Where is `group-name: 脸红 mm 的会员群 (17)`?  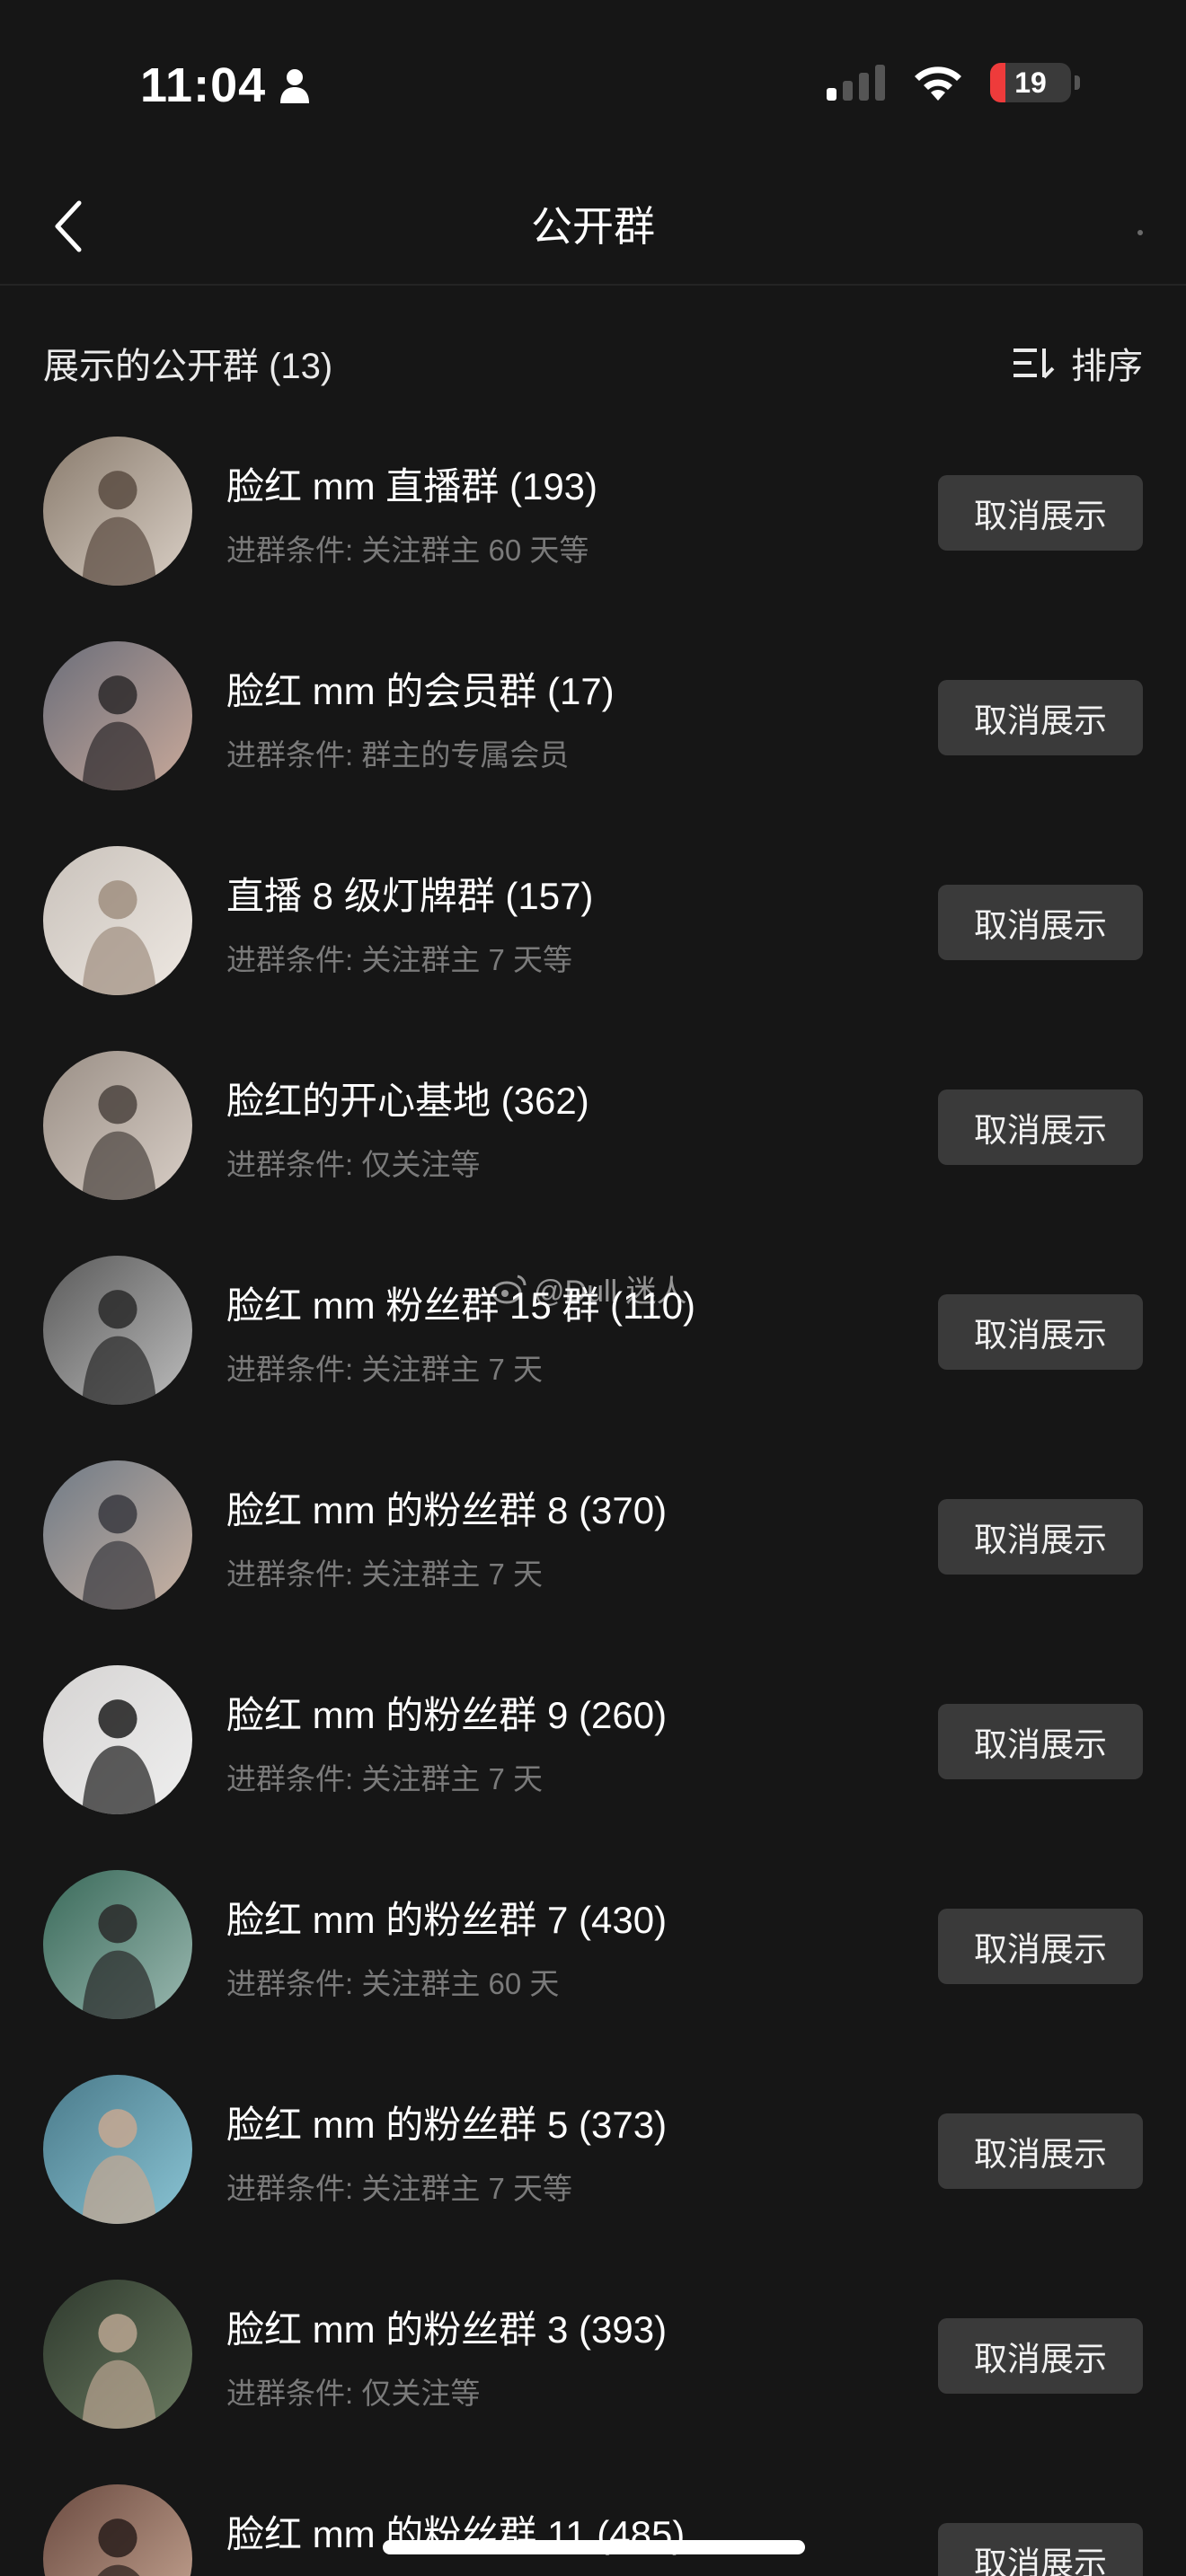
group-name: 脸红 mm 的会员群 (17) is located at coordinates (420, 691).